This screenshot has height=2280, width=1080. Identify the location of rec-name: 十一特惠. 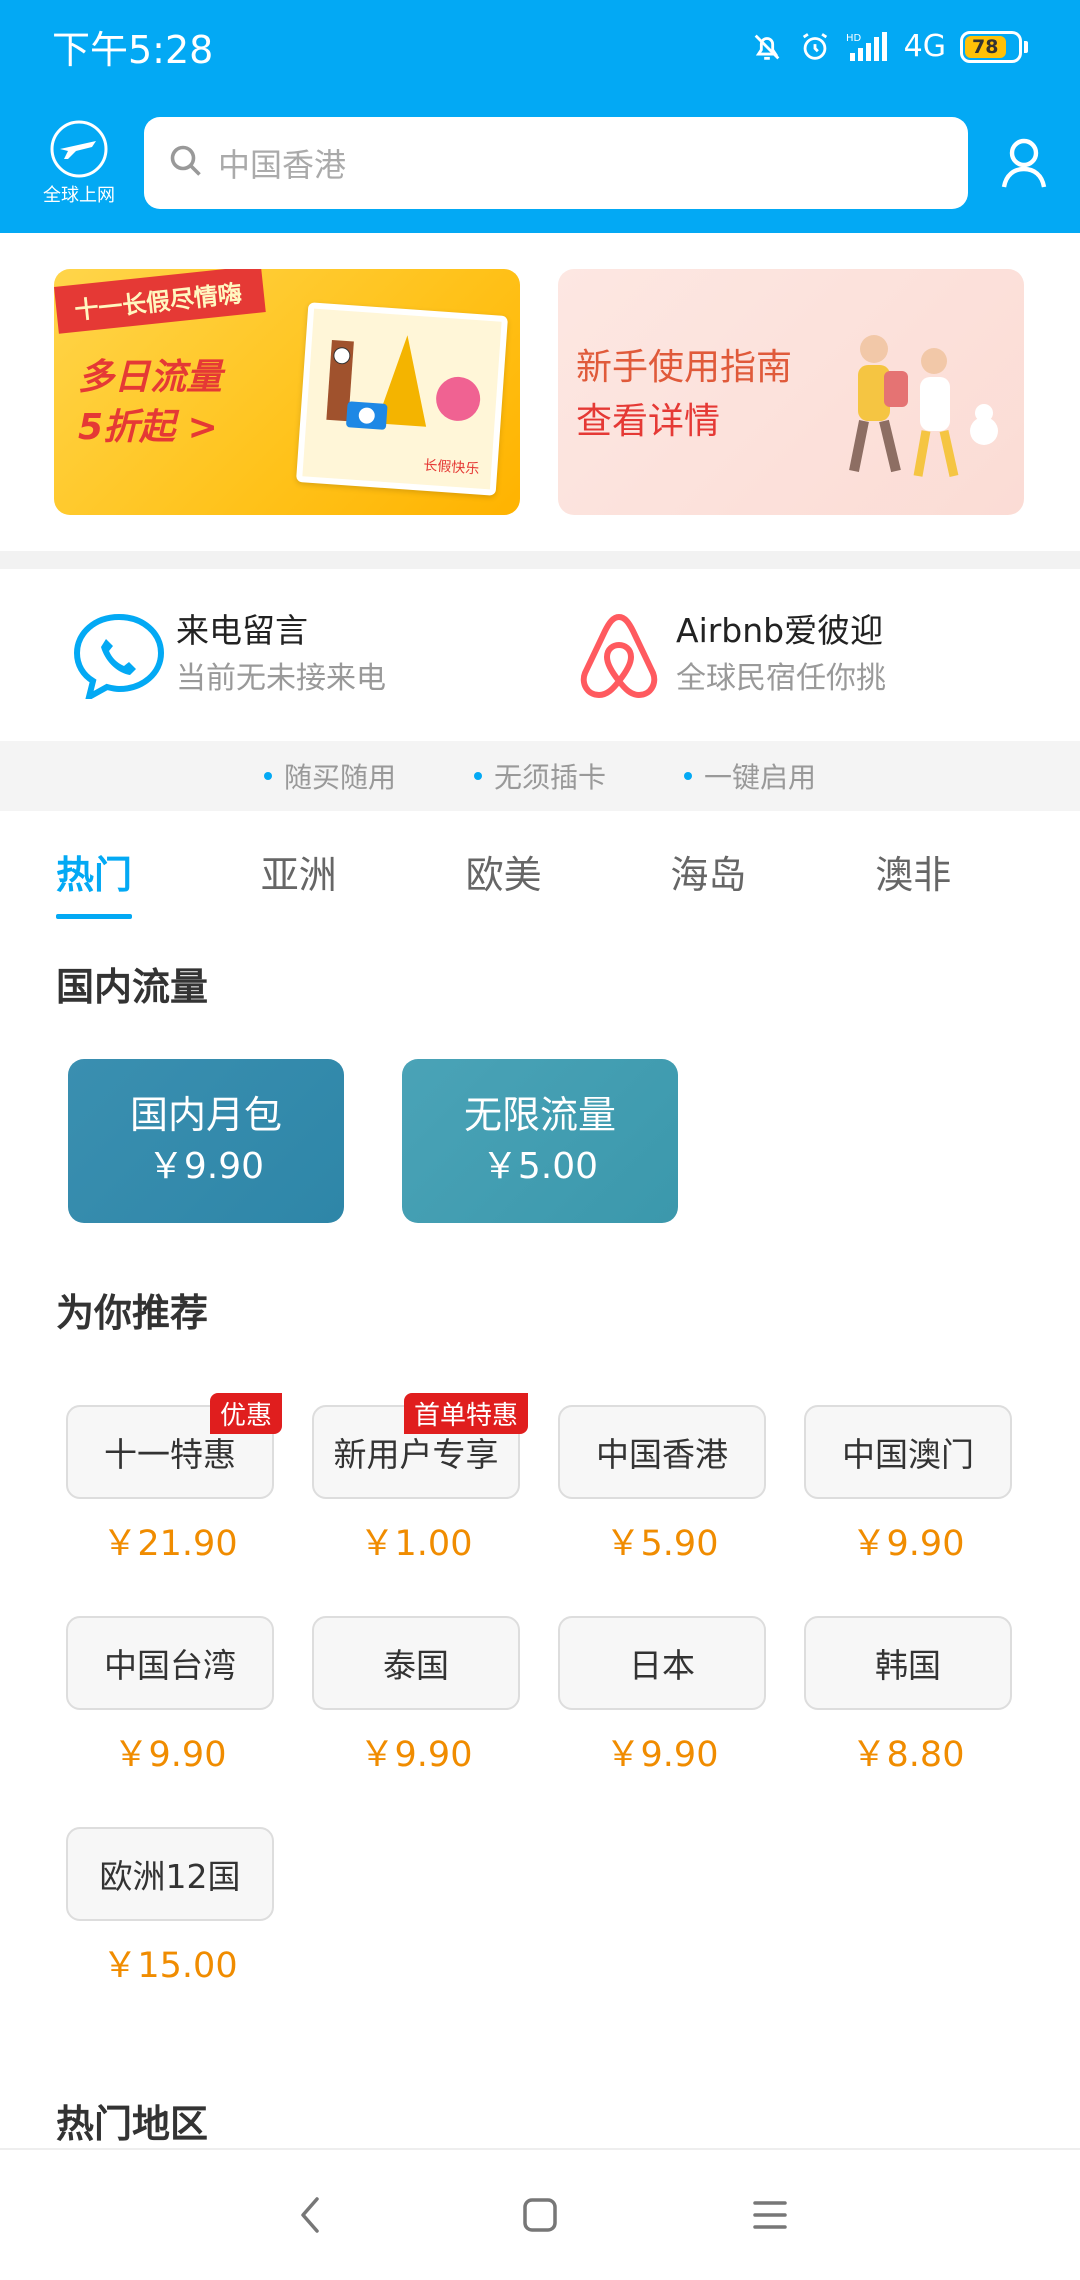
(170, 1454).